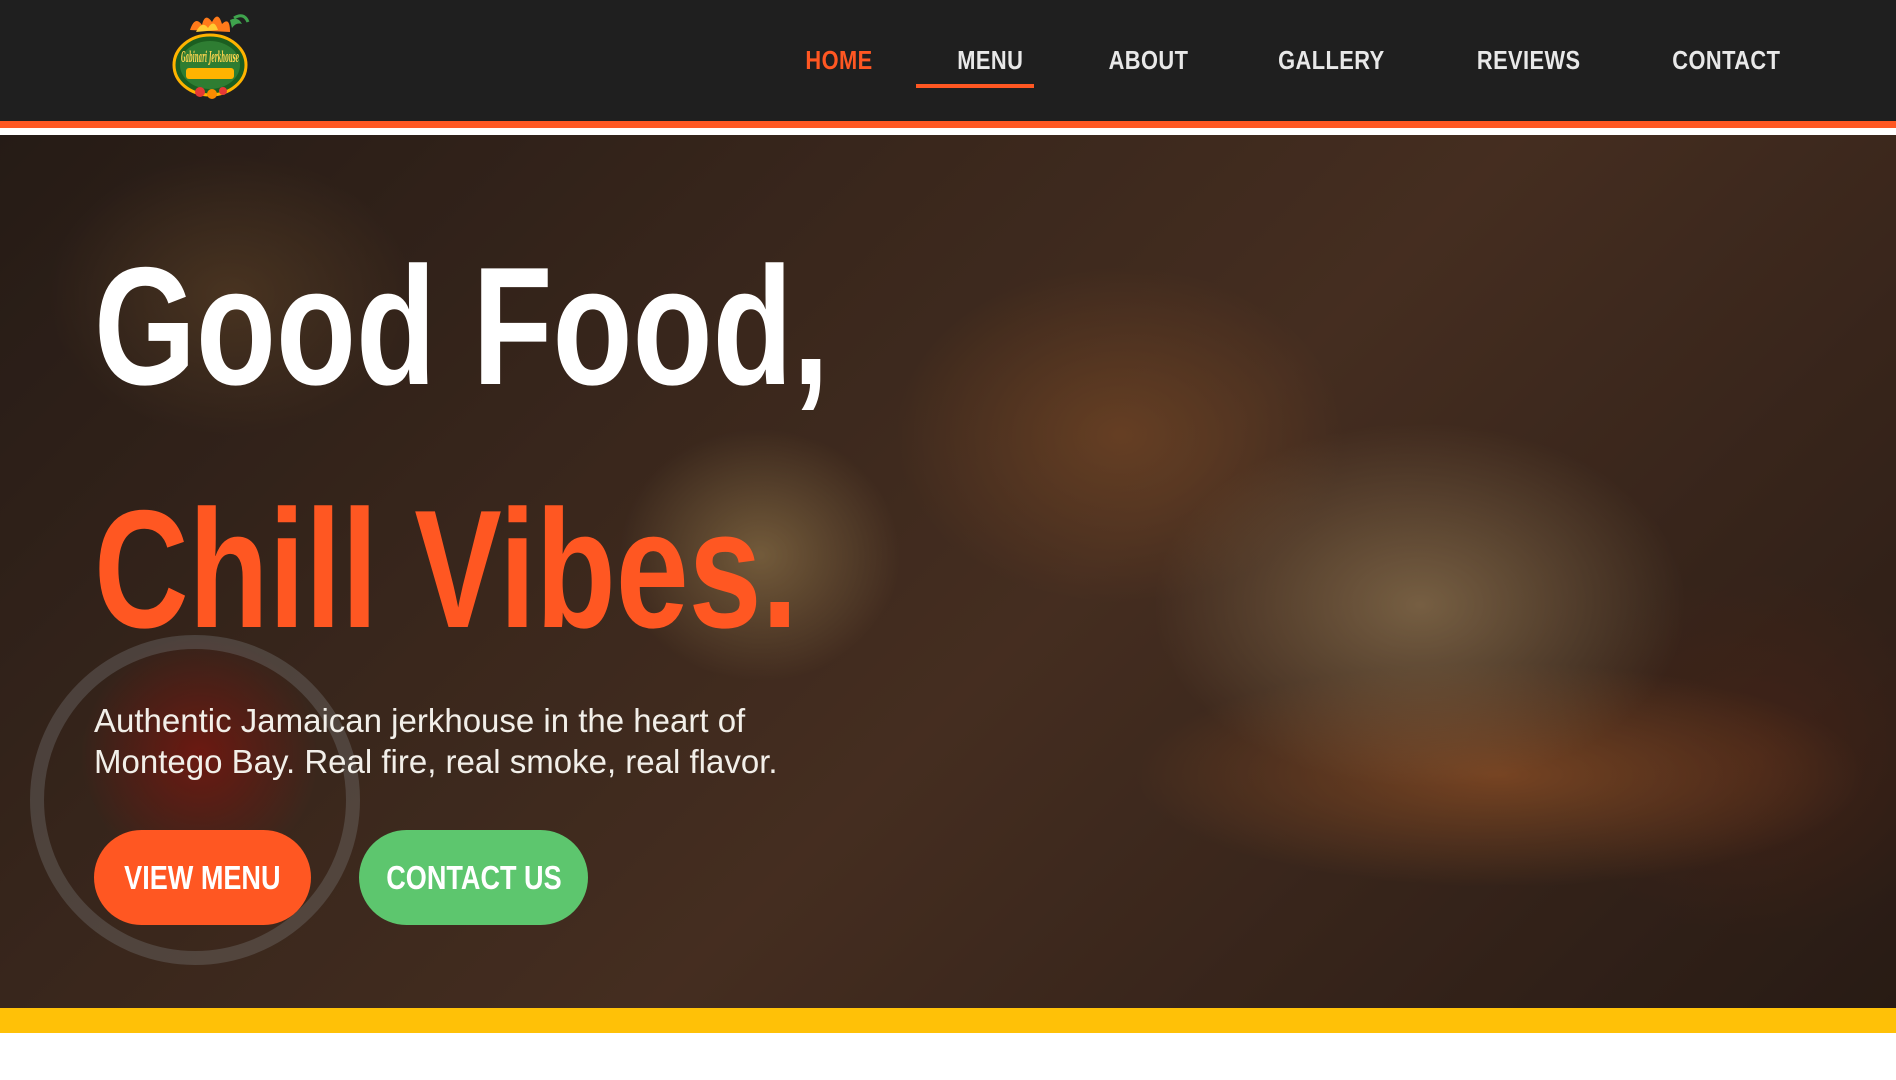  What do you see at coordinates (990, 60) in the screenshot?
I see `nav-menu: MENU` at bounding box center [990, 60].